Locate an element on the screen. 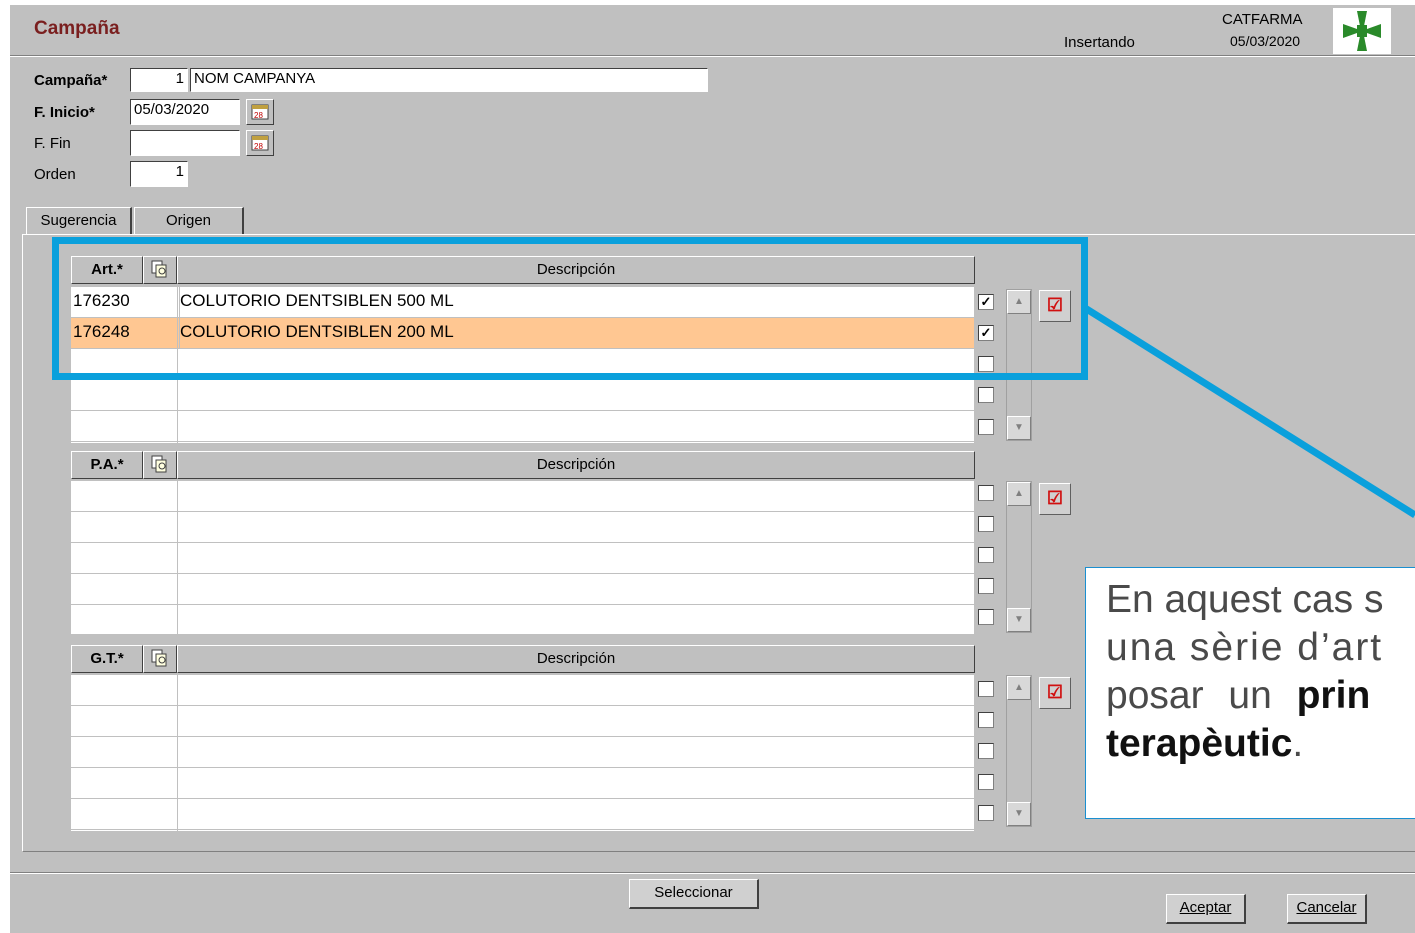 The width and height of the screenshot is (1415, 933). annotation-line-1: En aquest cas s is located at coordinates (1245, 599).